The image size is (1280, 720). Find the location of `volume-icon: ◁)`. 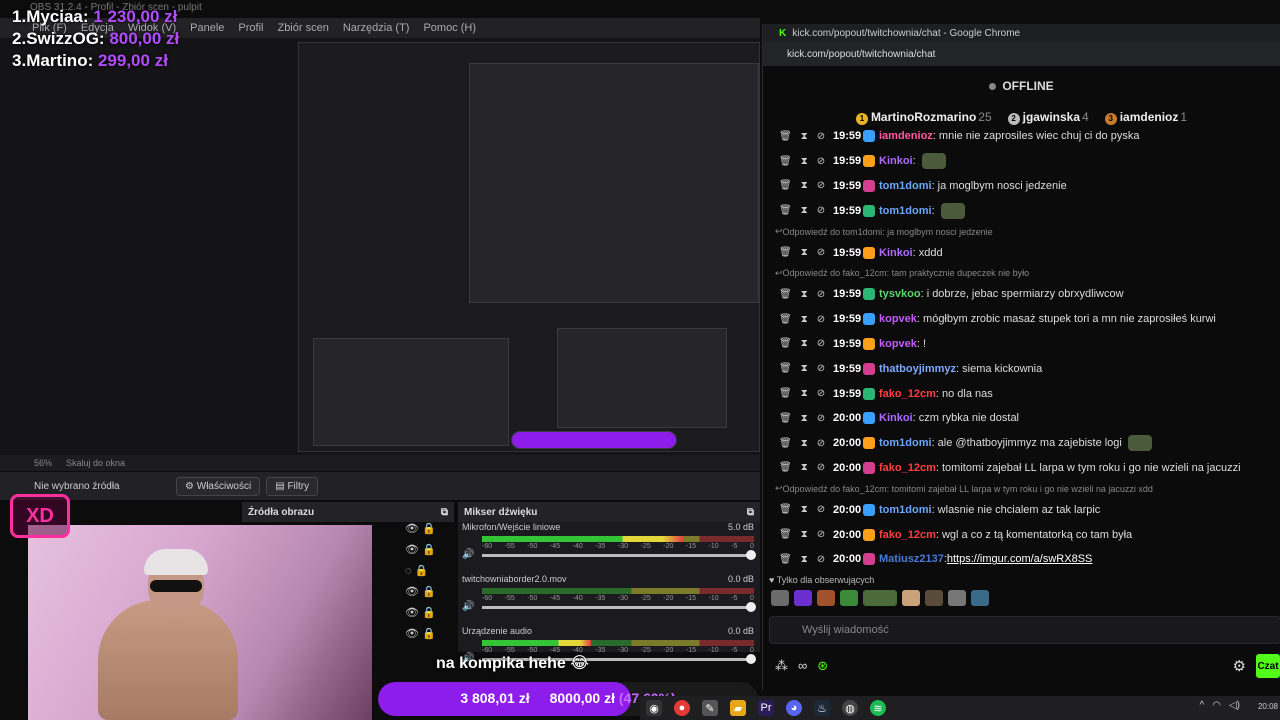

volume-icon: ◁) is located at coordinates (1234, 705).